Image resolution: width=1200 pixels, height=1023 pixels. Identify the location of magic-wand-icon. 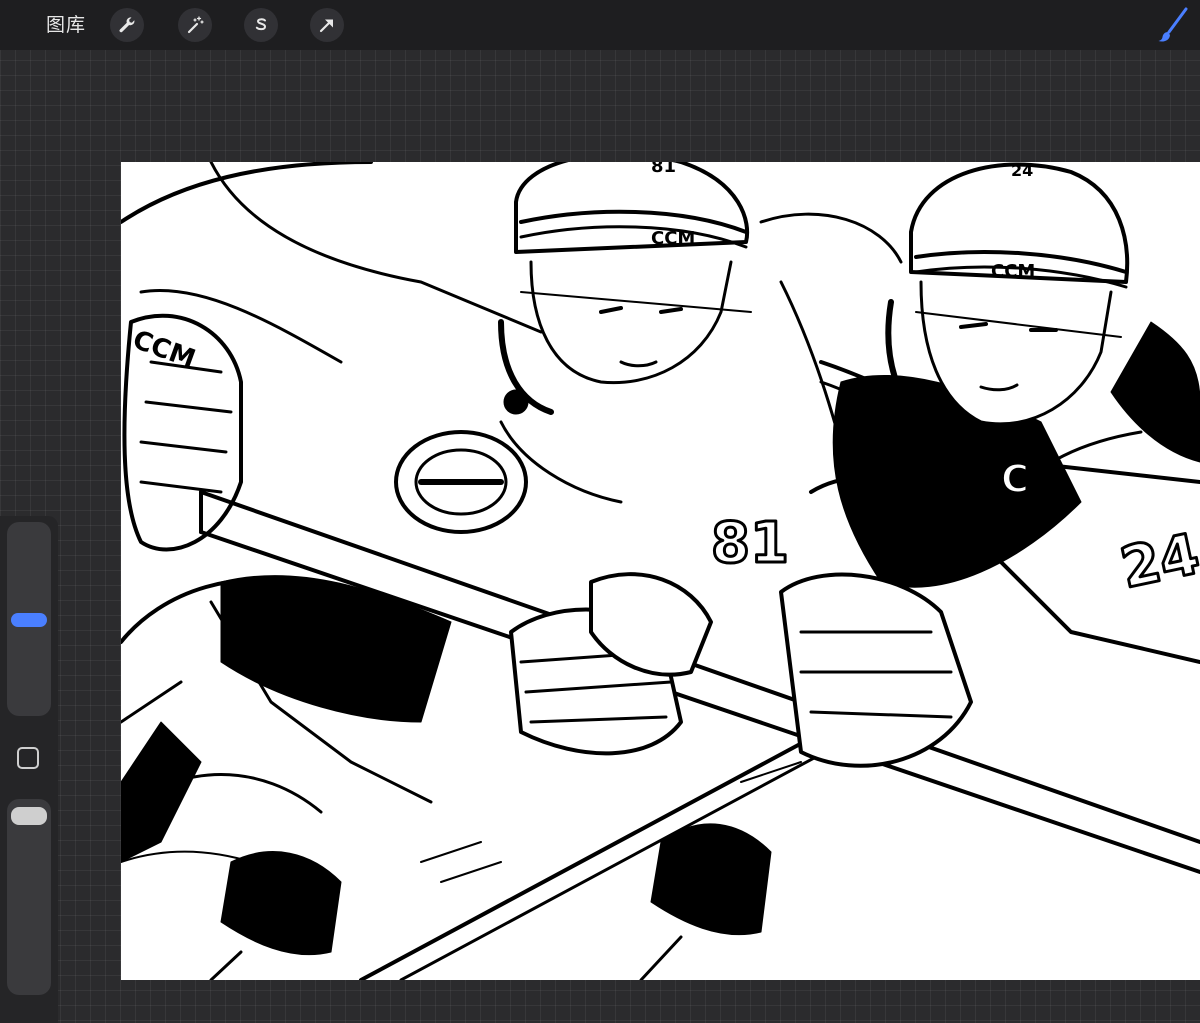
(195, 25).